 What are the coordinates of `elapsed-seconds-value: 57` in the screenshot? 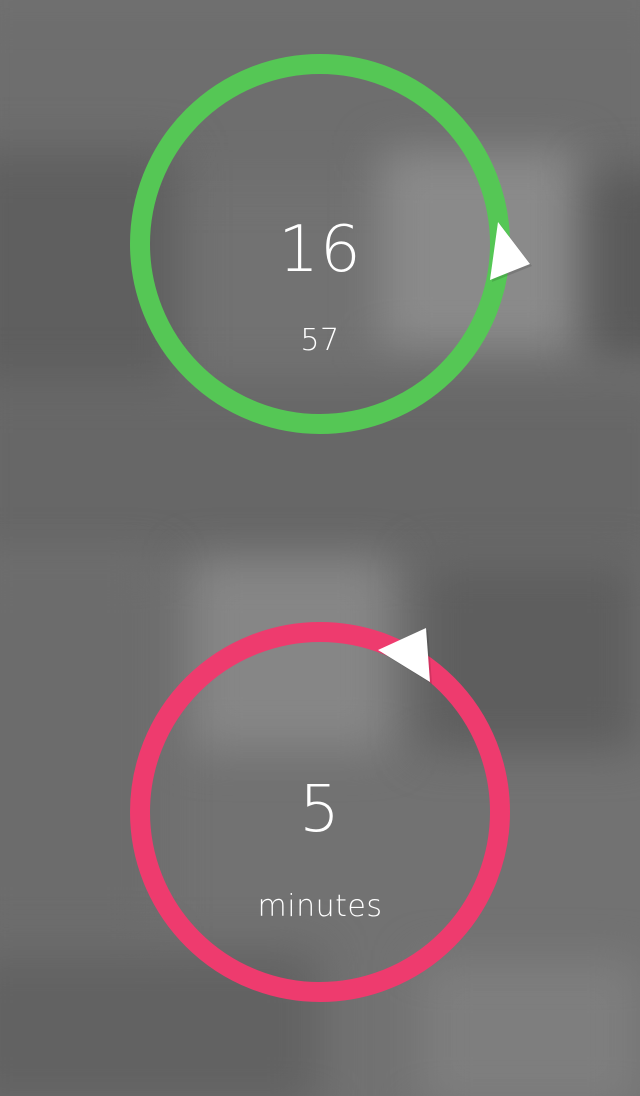 It's located at (320, 340).